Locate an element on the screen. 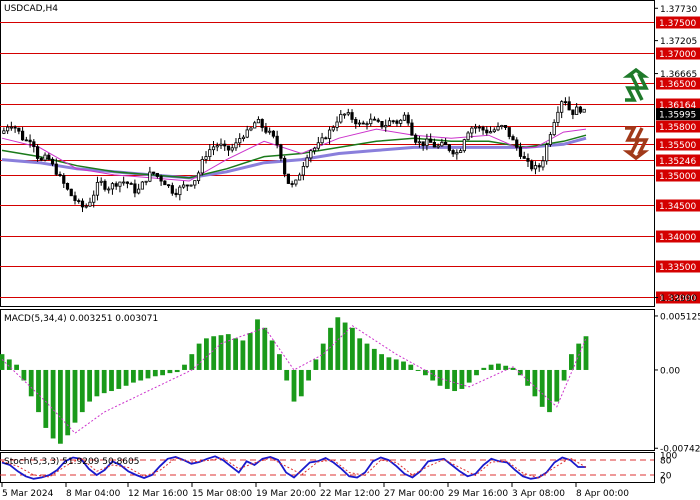  macd-label: MACD(5,34,4) 0.003251 0.003071 is located at coordinates (81, 319).